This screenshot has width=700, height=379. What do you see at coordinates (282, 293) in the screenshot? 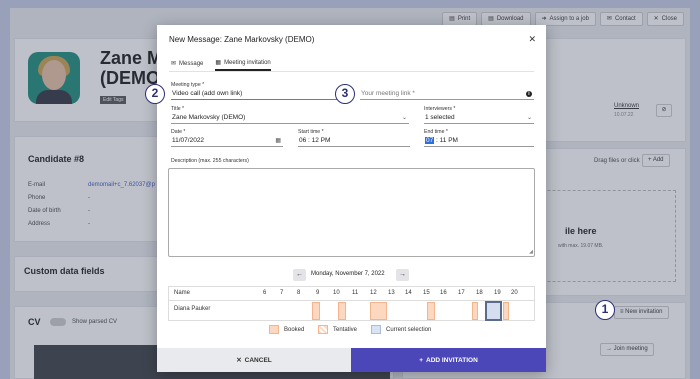
I see `hour-label: 7` at bounding box center [282, 293].